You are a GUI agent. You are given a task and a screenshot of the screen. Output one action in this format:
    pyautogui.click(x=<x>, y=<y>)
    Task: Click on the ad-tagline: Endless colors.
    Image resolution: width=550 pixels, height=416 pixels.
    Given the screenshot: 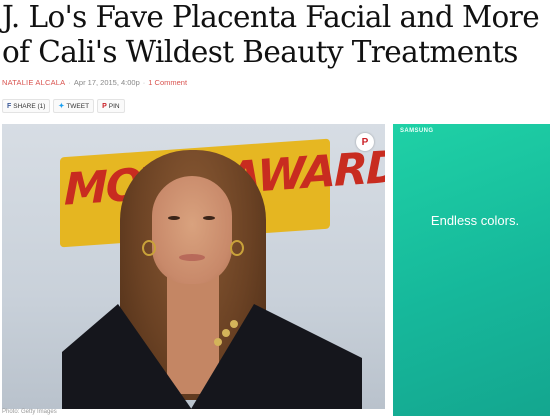 What is the action you would take?
    pyautogui.click(x=475, y=220)
    